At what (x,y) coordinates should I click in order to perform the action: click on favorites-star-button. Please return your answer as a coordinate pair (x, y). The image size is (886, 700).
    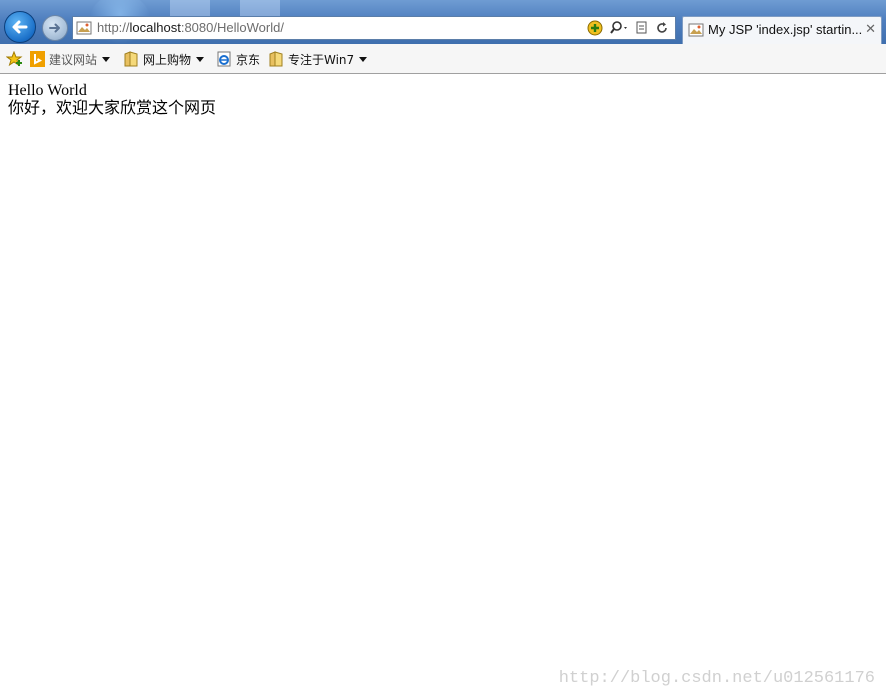
    Looking at the image, I should click on (15, 59).